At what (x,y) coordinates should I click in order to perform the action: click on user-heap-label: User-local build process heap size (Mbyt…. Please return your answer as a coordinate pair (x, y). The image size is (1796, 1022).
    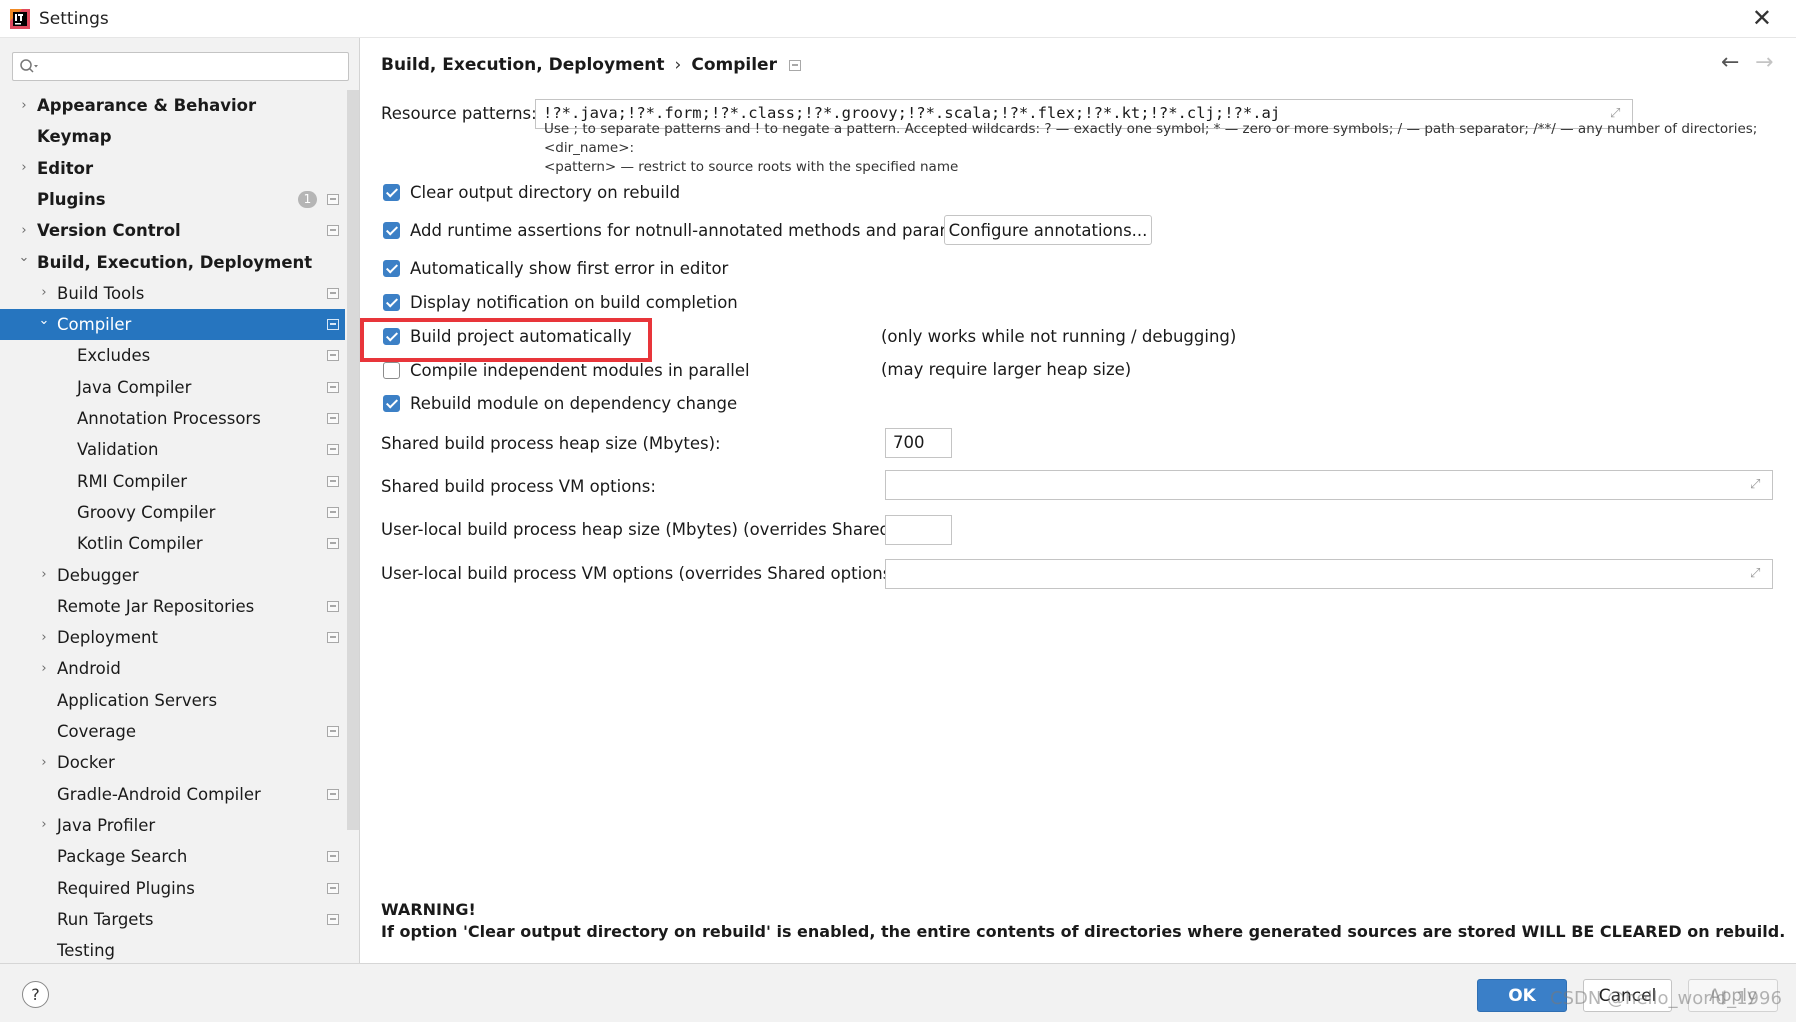
    Looking at the image, I should click on (660, 529).